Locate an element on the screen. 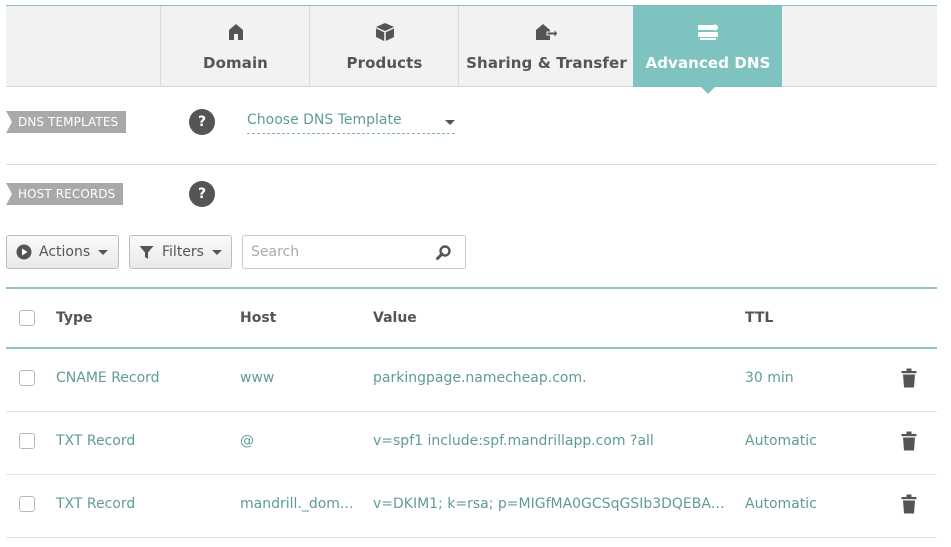  tab-label: Domain is located at coordinates (235, 63).